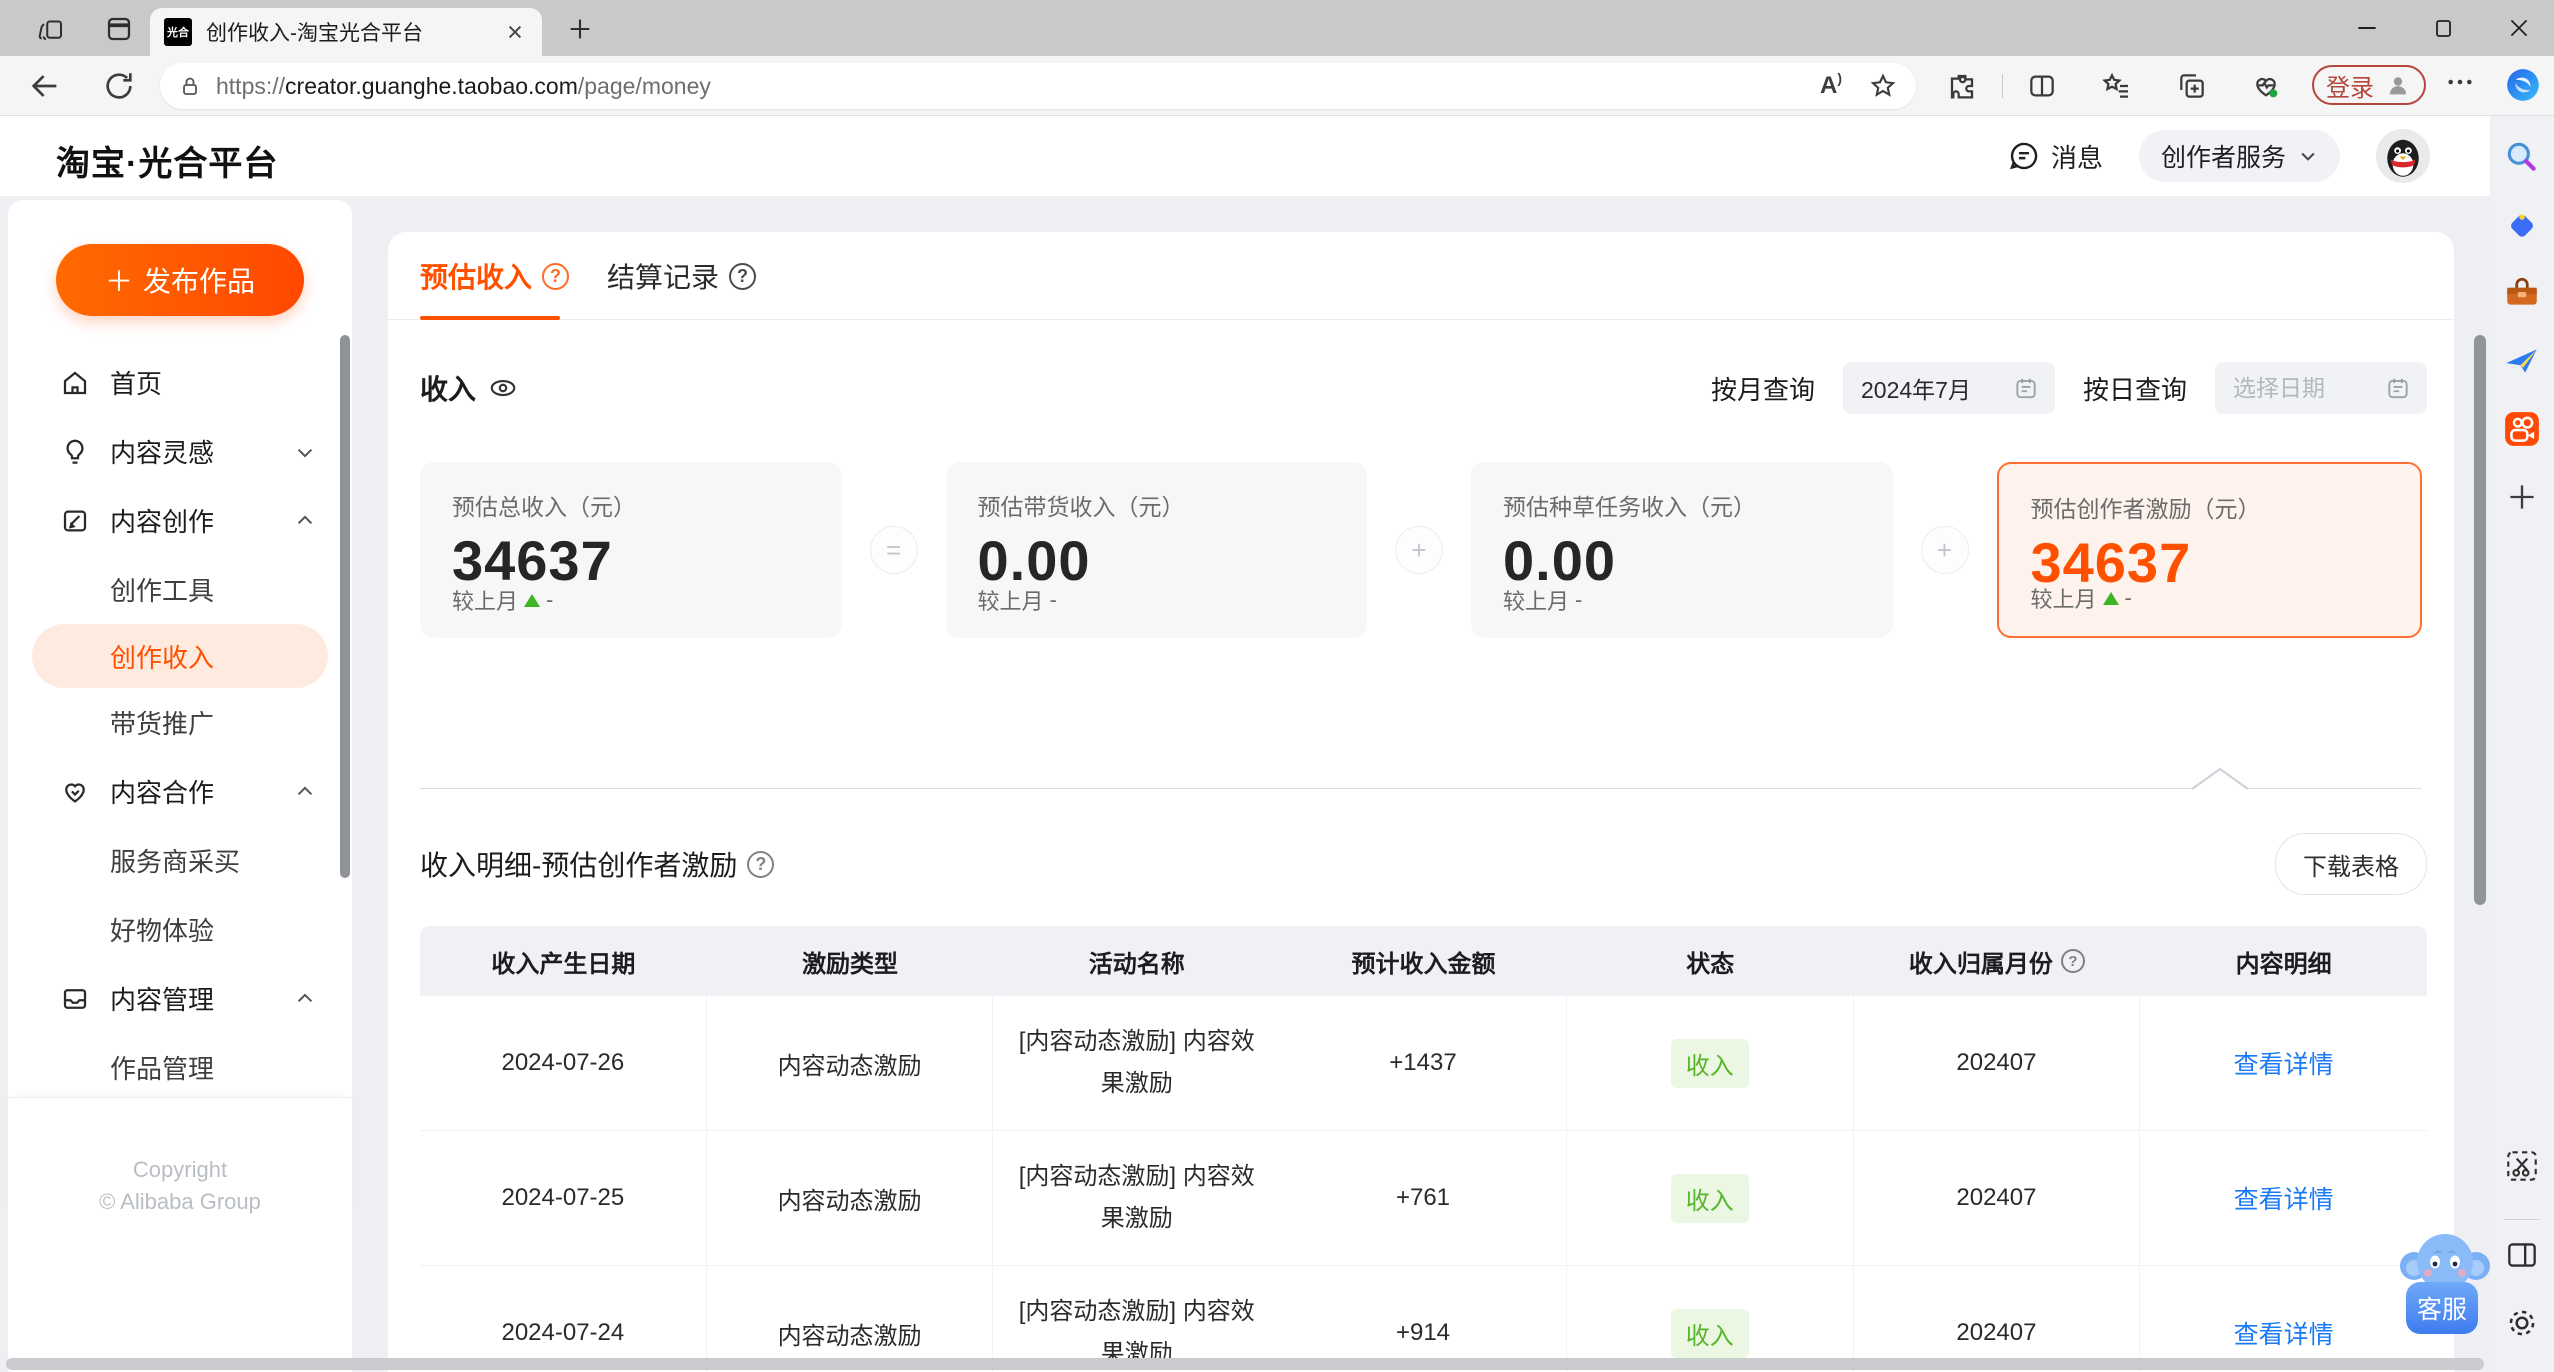  Describe the element at coordinates (2522, 429) in the screenshot. I see `kuaishou-icon` at that location.